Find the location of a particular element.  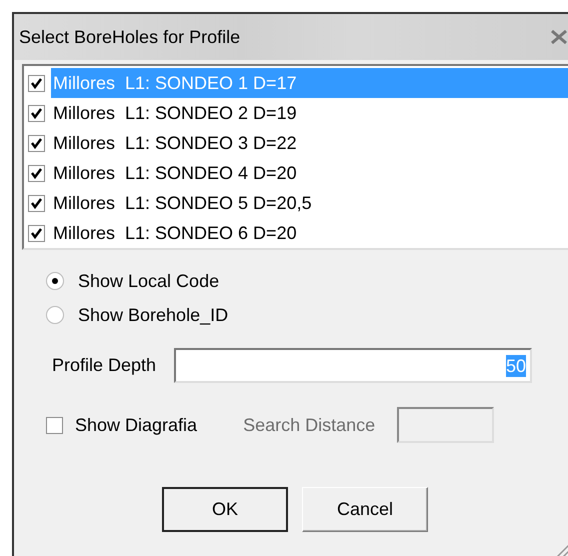

radio-label: Show Borehole_ID is located at coordinates (153, 315).